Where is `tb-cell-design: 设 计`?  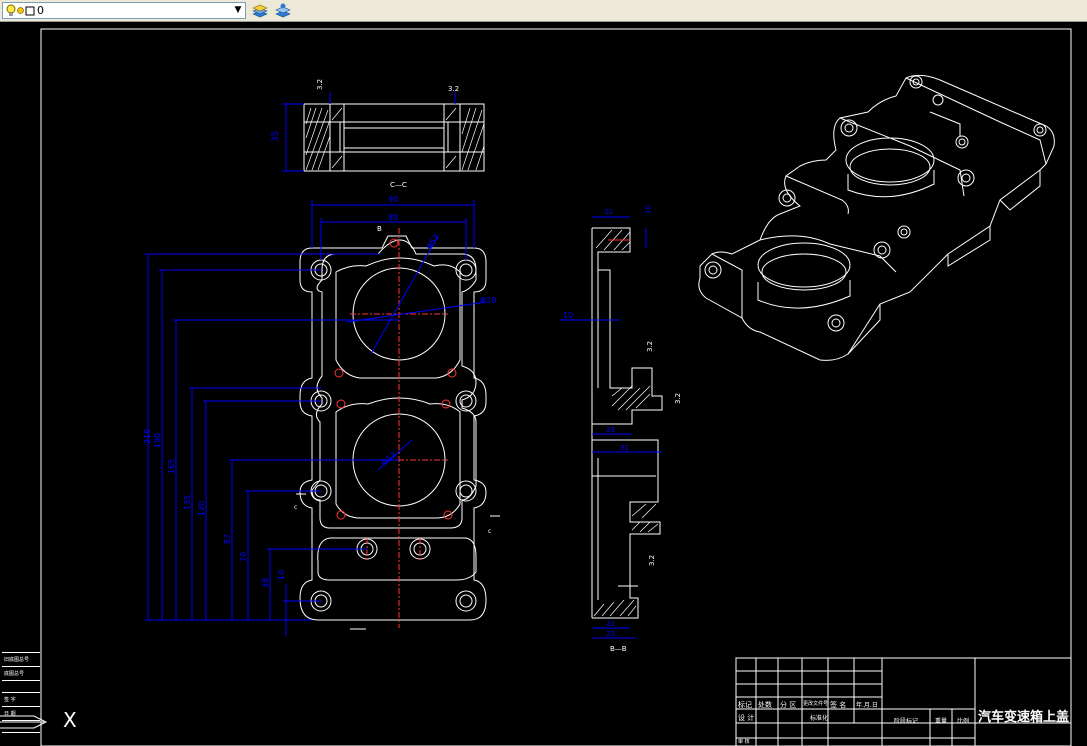
tb-cell-design: 设 计 is located at coordinates (746, 718).